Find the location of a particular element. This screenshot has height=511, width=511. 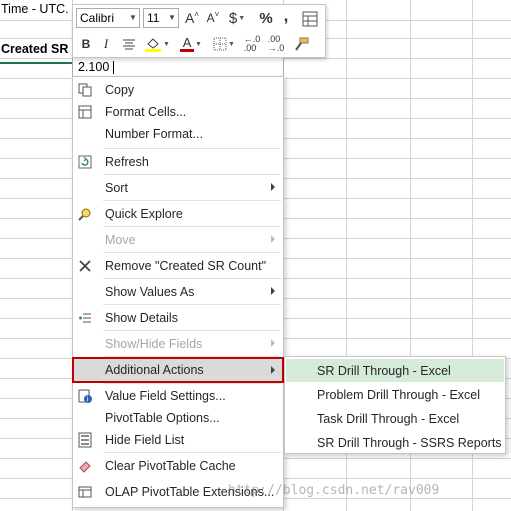

quick-explore-icon is located at coordinates (85, 214).